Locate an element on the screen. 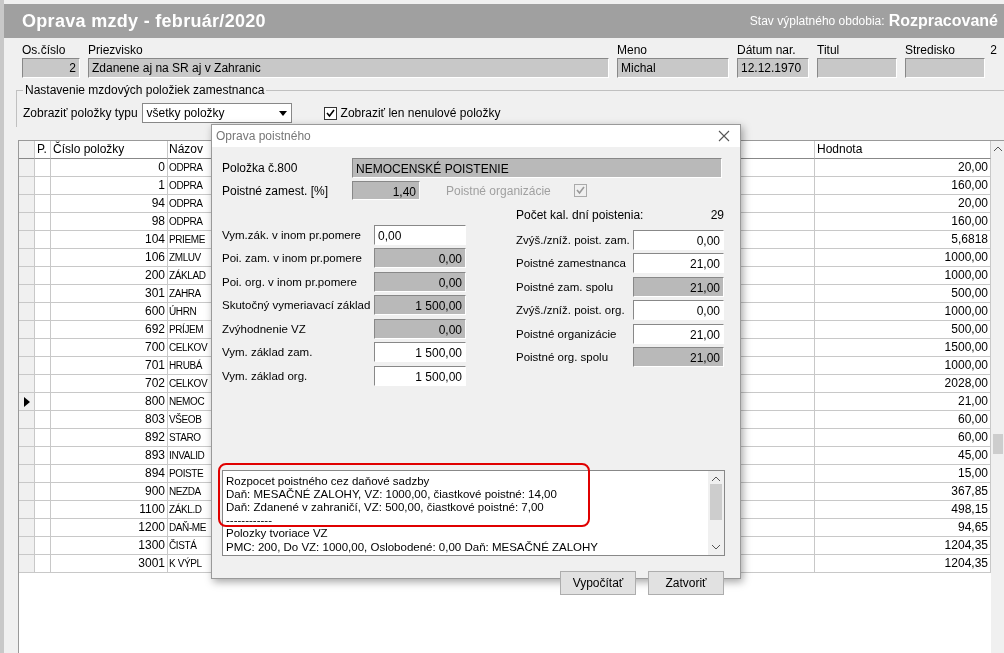  table-cell: 5,6818 is located at coordinates (903, 240).